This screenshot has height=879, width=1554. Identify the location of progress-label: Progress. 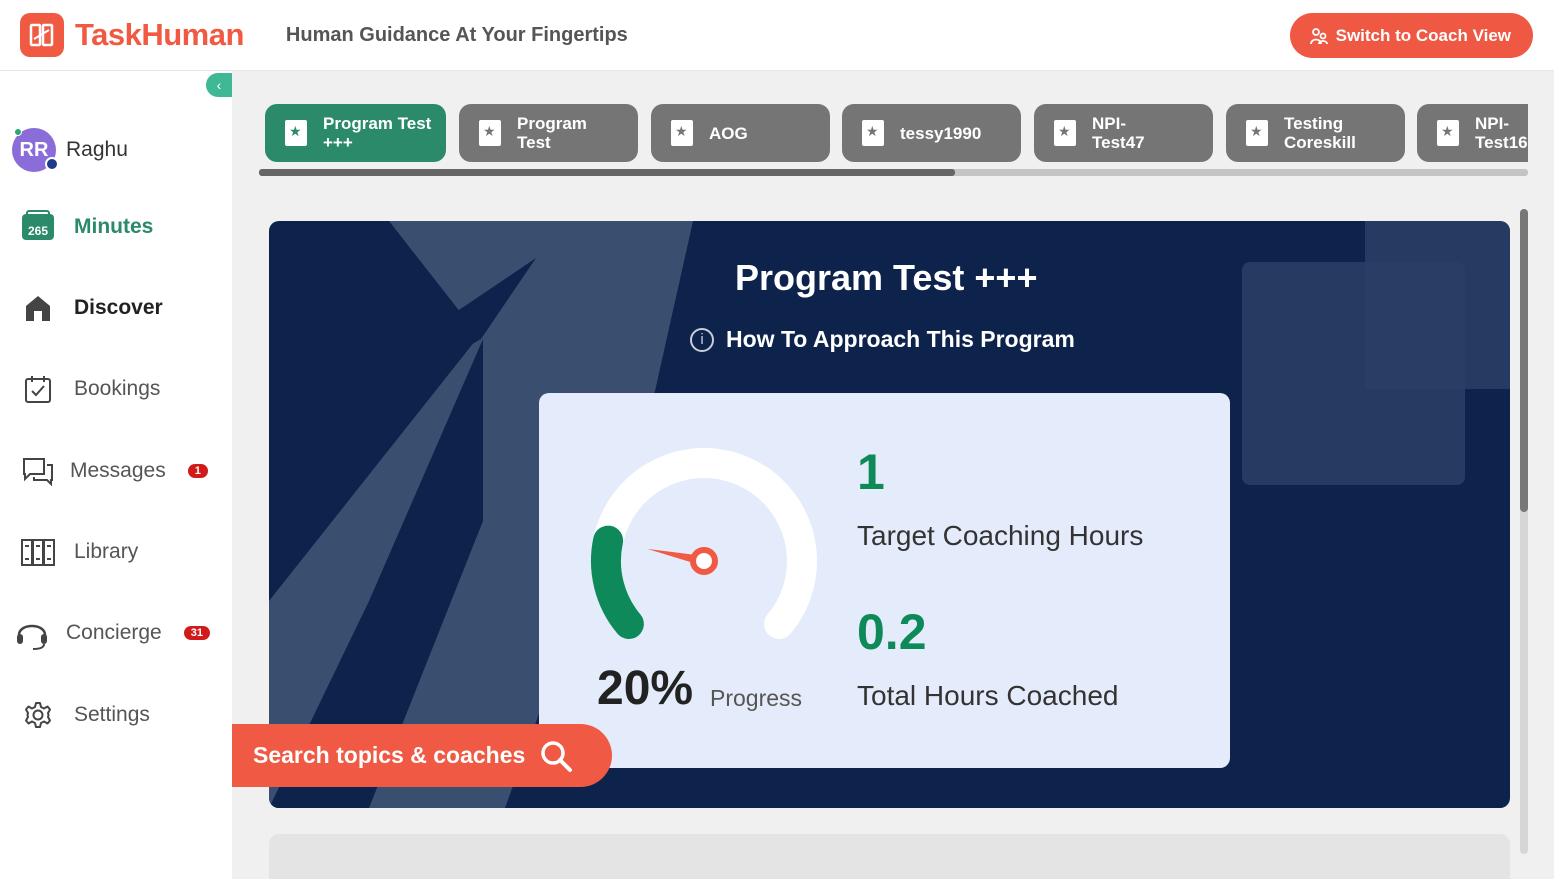
(756, 698).